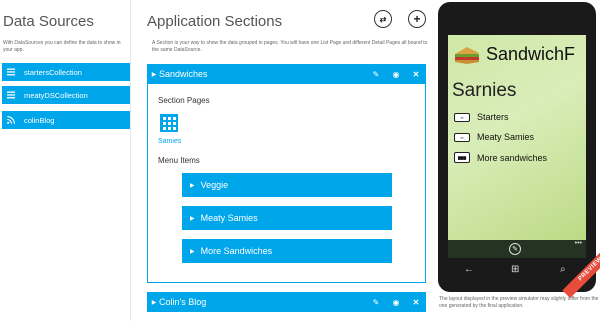  I want to click on search-icon: ⌕, so click(563, 269).